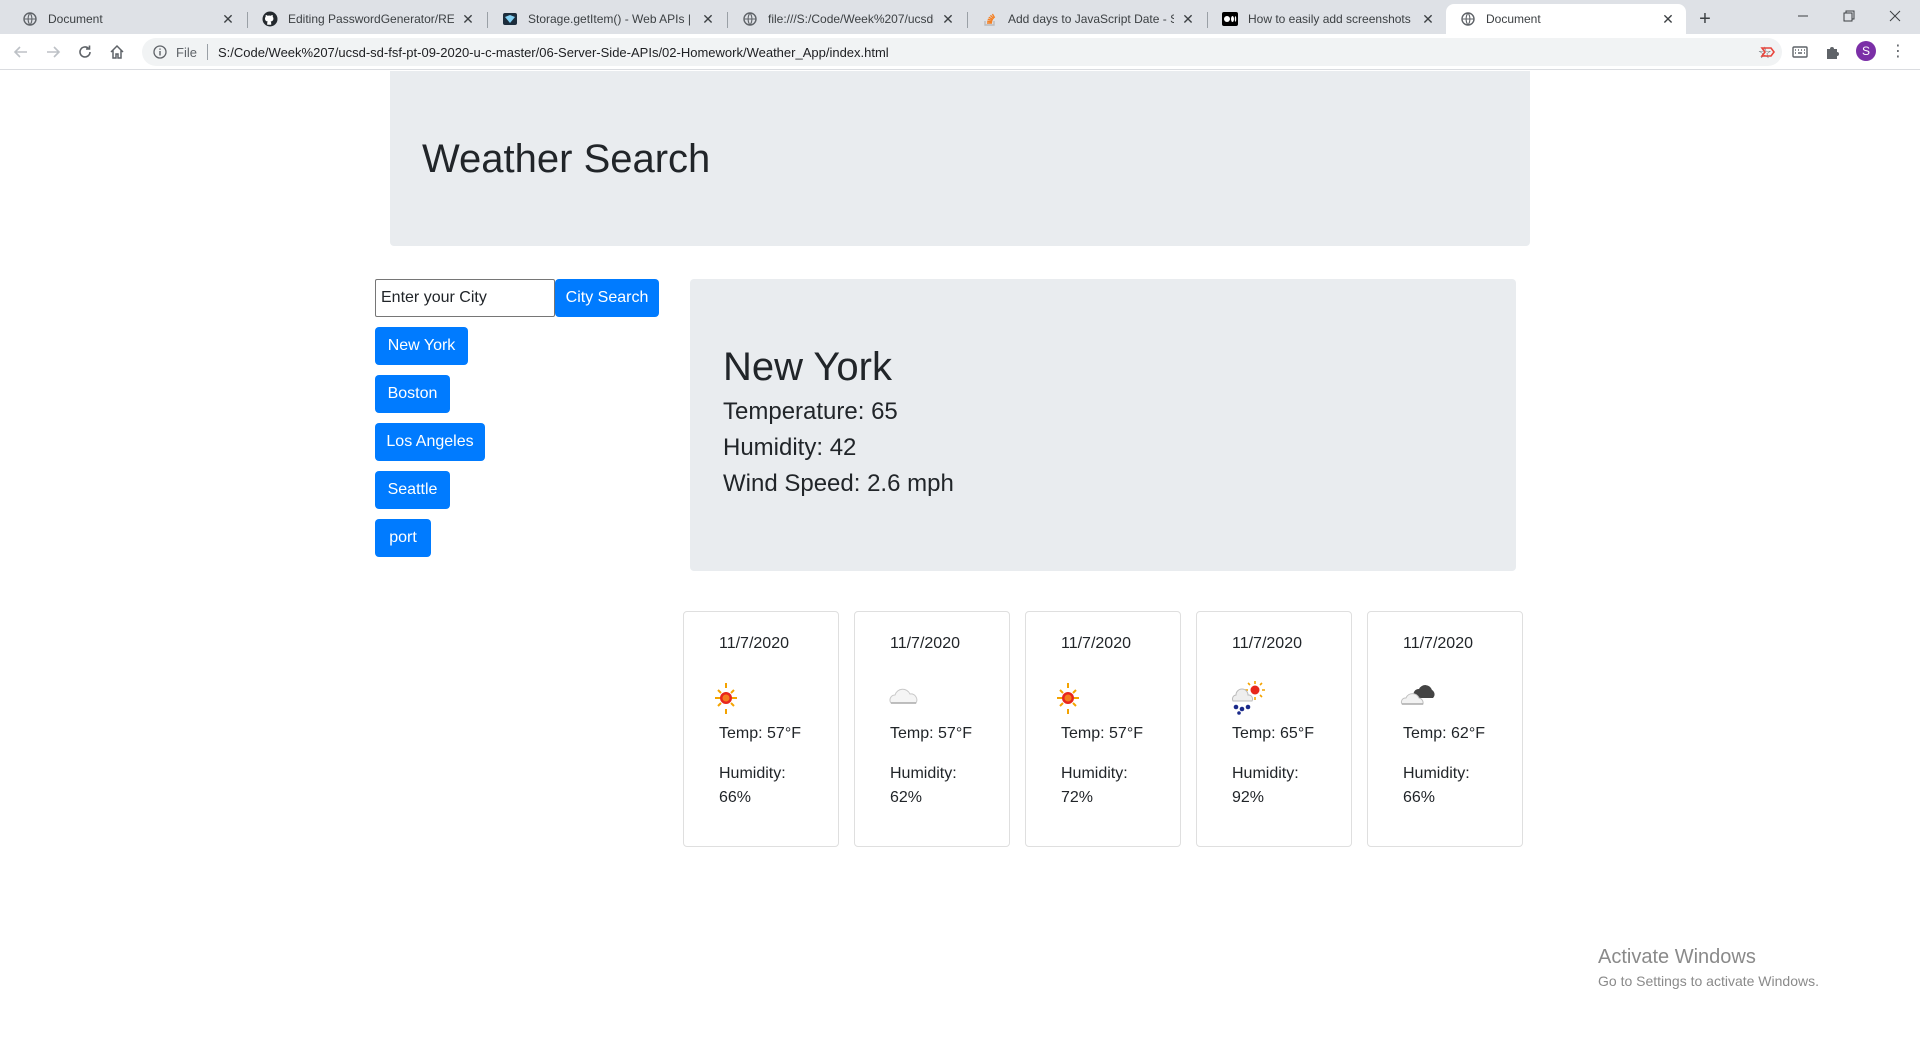 The width and height of the screenshot is (1920, 1040). I want to click on forecast-card: 11/7/2020 Temp: 65°F Humidity: 92%, so click(1274, 729).